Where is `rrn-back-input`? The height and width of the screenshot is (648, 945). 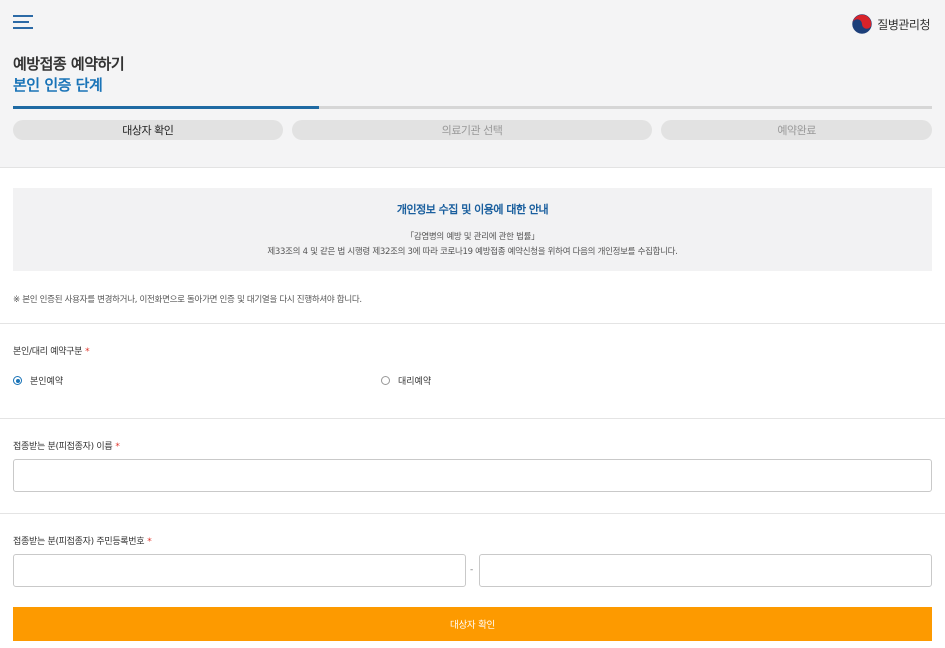
rrn-back-input is located at coordinates (705, 570).